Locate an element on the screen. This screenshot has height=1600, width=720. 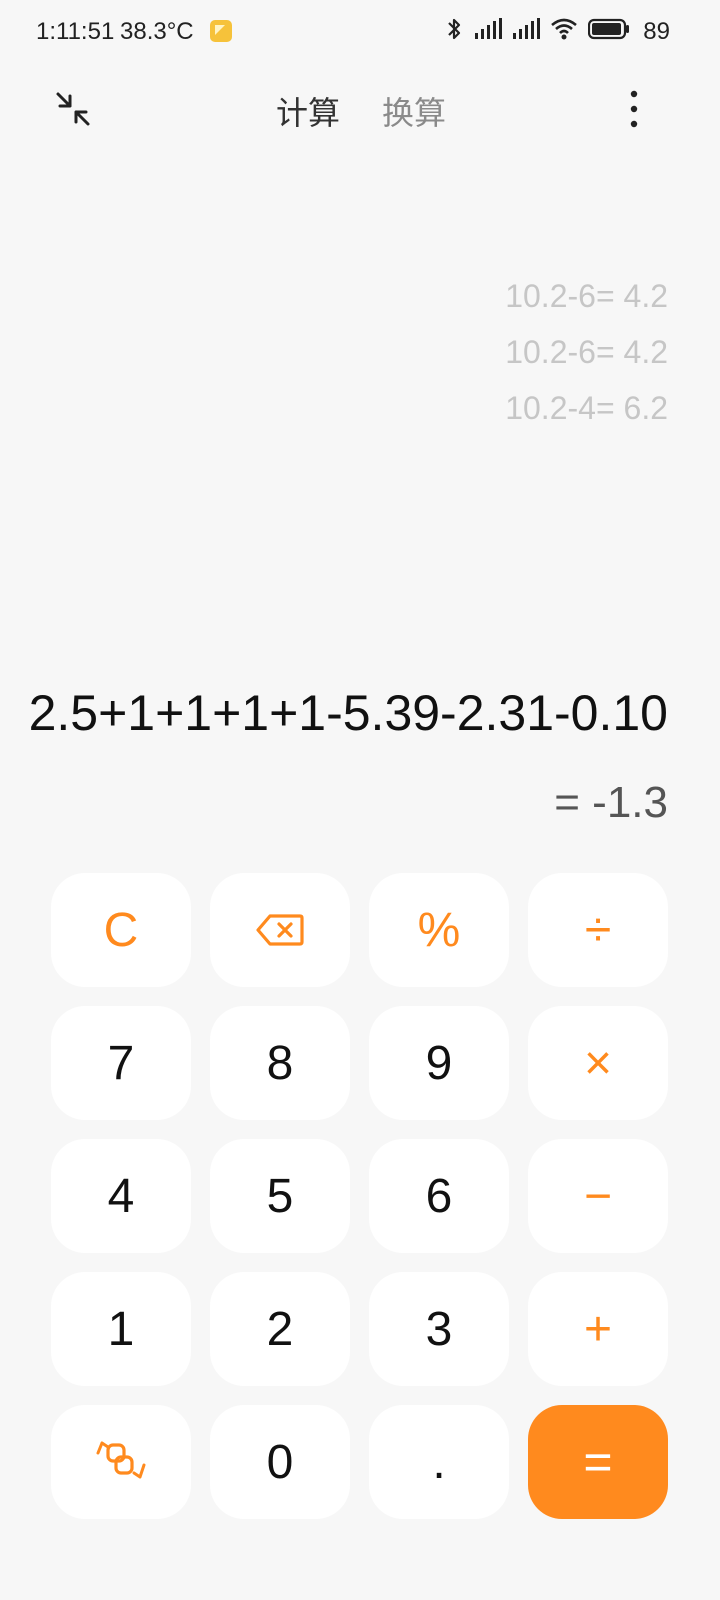
digit-6-button: 6 is located at coordinates (439, 1196).